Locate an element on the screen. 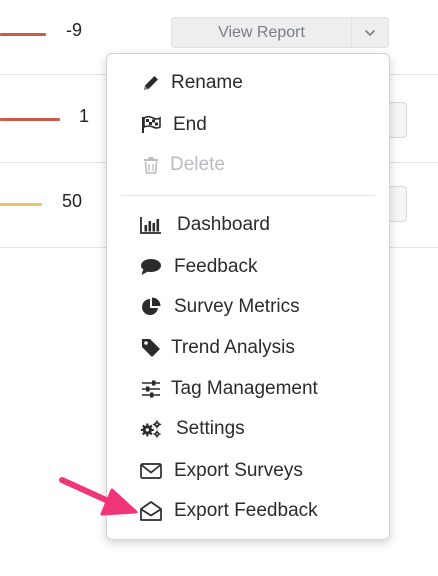 The height and width of the screenshot is (576, 438). envelope-open-icon is located at coordinates (151, 511).